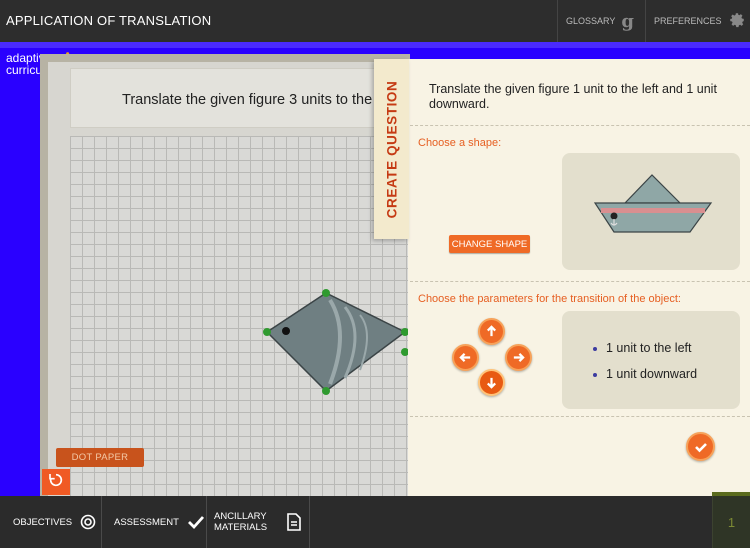 Image resolution: width=750 pixels, height=548 pixels. I want to click on glossary-button: GLOSSARY g, so click(601, 21).